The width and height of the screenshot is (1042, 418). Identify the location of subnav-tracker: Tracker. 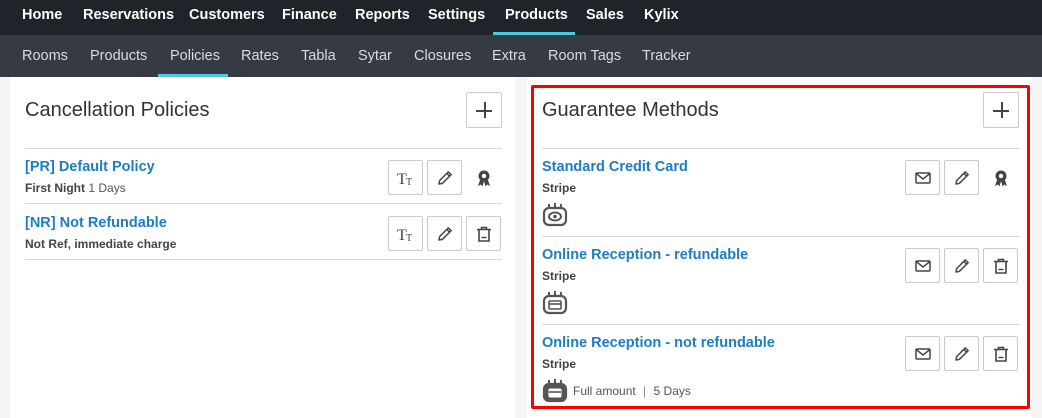
(666, 56).